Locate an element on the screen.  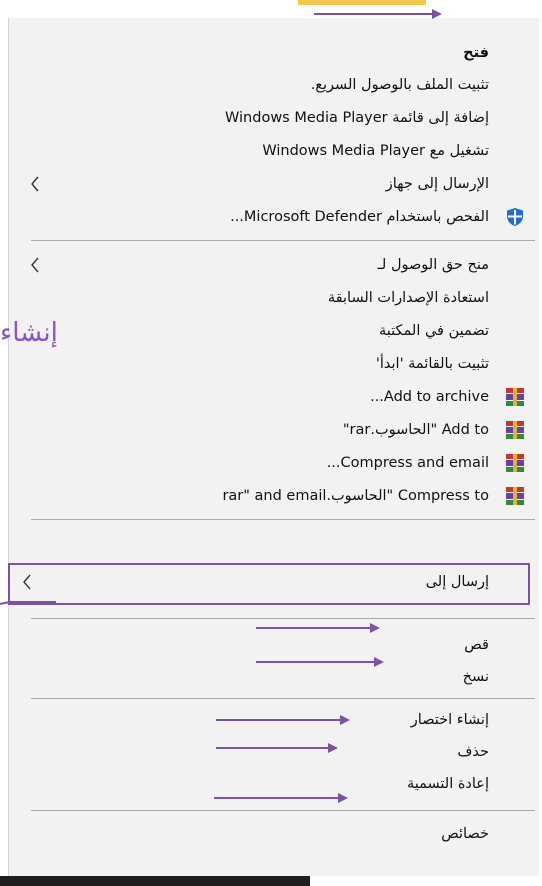
top-accent-strip is located at coordinates (362, 2).